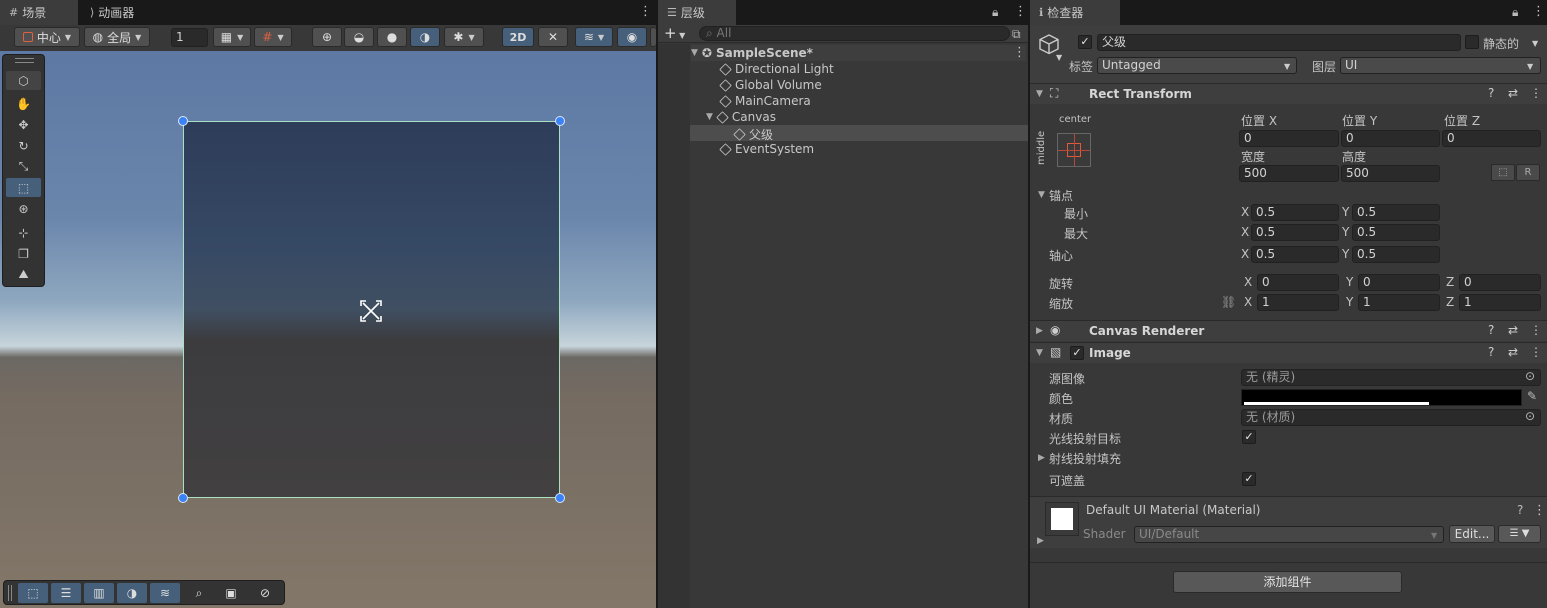  I want to click on static-dropdown-icon: ▼, so click(1535, 43).